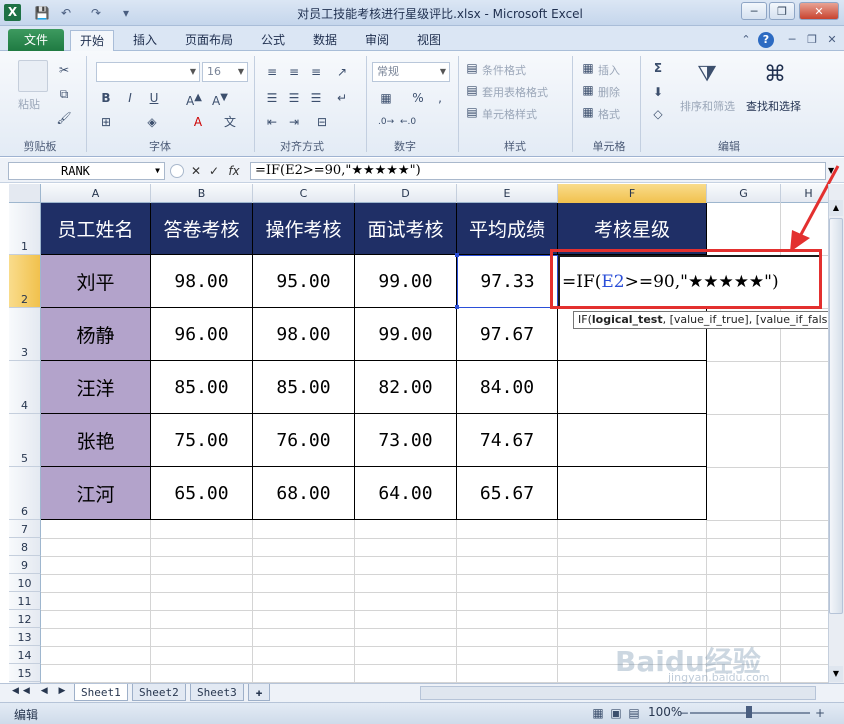  Describe the element at coordinates (64, 94) in the screenshot. I see `copy-icon: ⧉` at that location.